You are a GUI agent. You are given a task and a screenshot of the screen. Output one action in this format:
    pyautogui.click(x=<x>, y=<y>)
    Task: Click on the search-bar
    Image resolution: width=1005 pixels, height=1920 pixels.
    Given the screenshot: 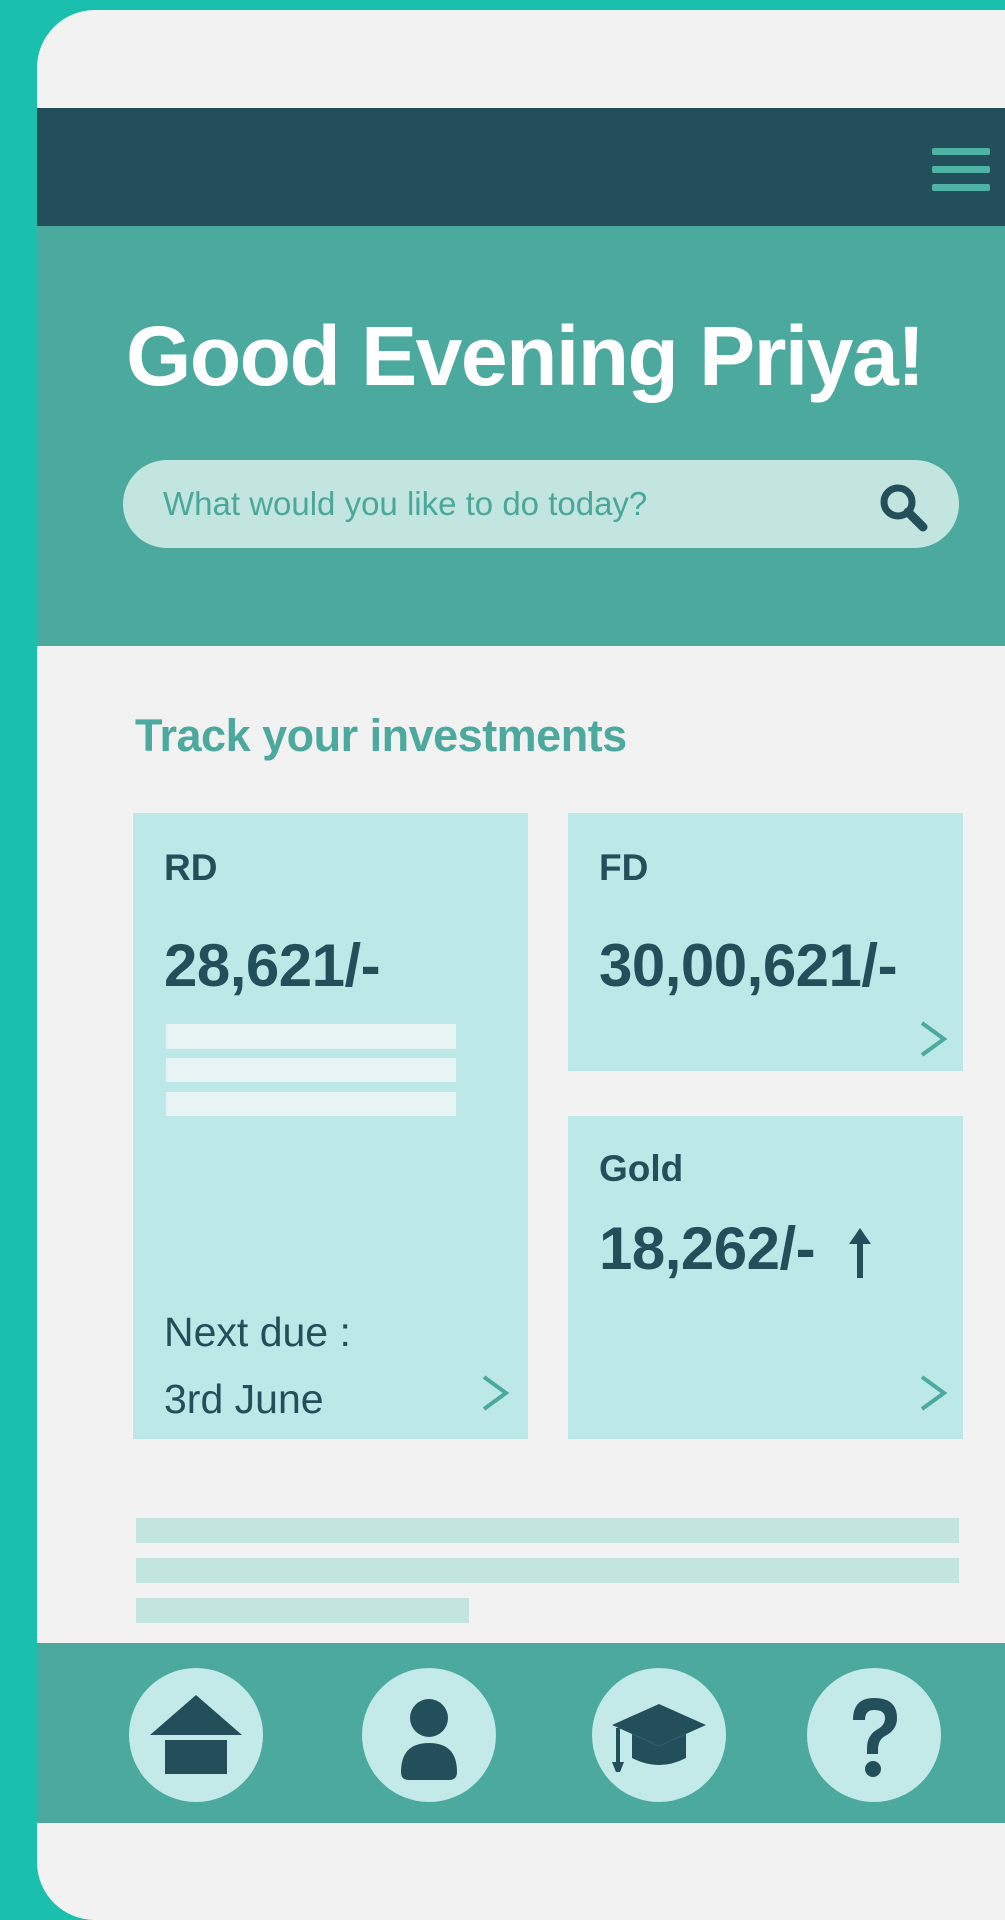 What is the action you would take?
    pyautogui.click(x=541, y=504)
    